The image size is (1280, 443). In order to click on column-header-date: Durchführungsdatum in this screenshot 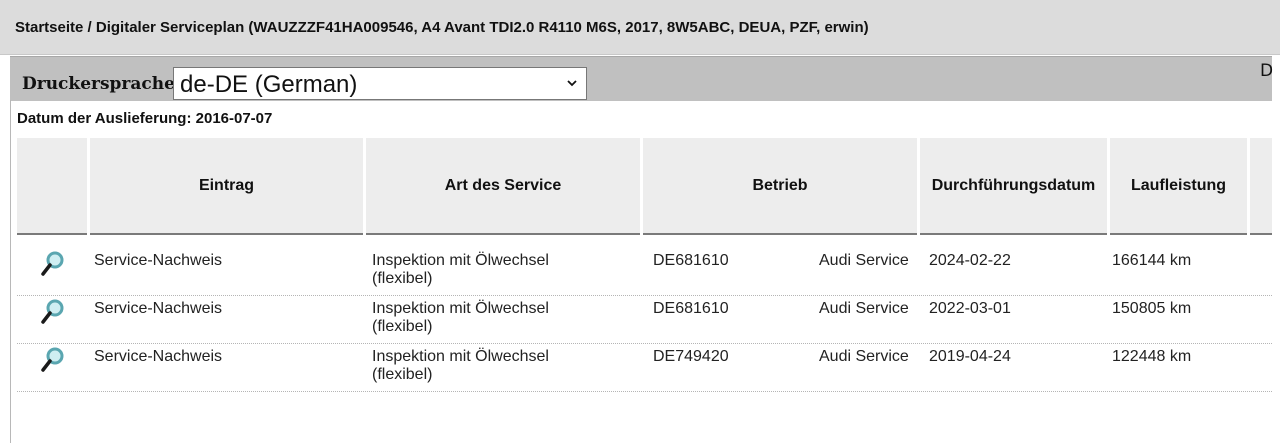, I will do `click(1013, 186)`.